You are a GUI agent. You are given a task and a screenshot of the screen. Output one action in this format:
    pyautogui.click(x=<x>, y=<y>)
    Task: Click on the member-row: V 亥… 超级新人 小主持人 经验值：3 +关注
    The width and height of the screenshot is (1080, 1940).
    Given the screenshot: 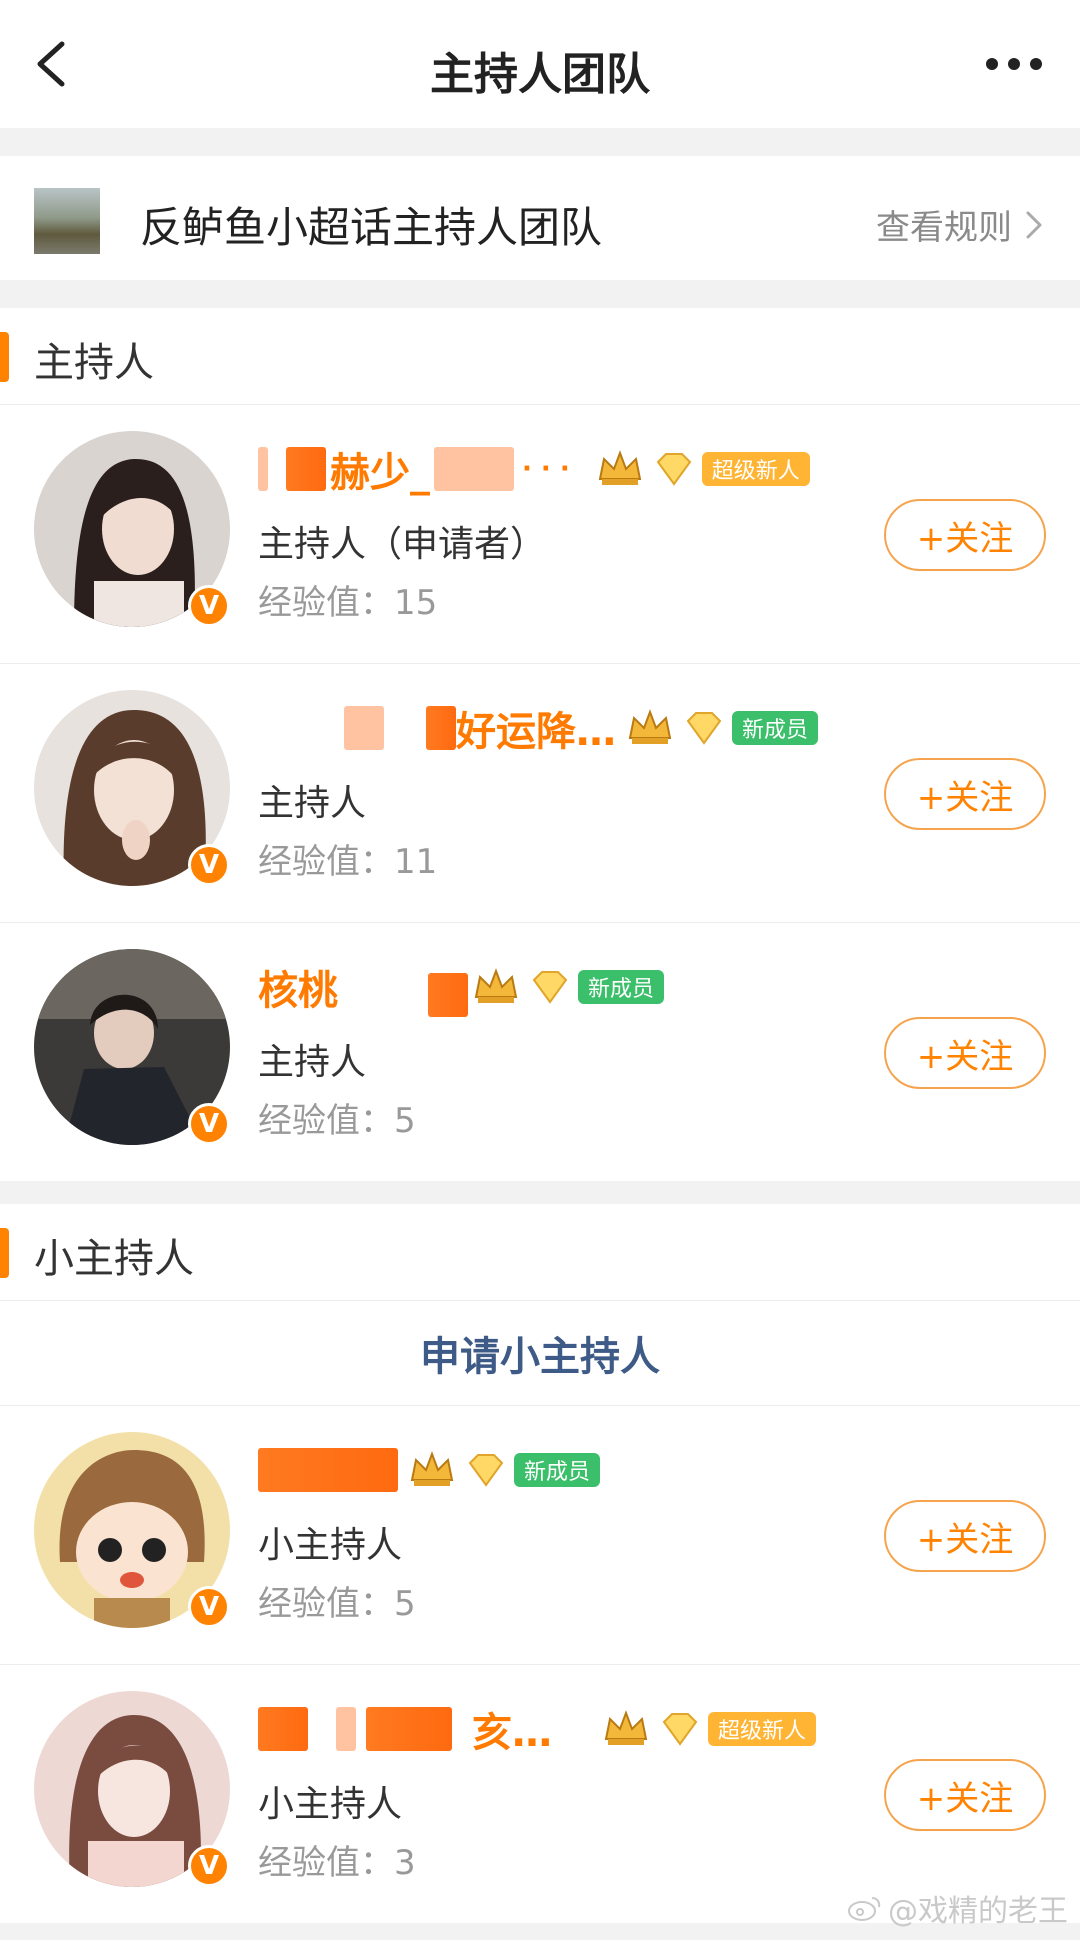 What is the action you would take?
    pyautogui.click(x=540, y=1794)
    